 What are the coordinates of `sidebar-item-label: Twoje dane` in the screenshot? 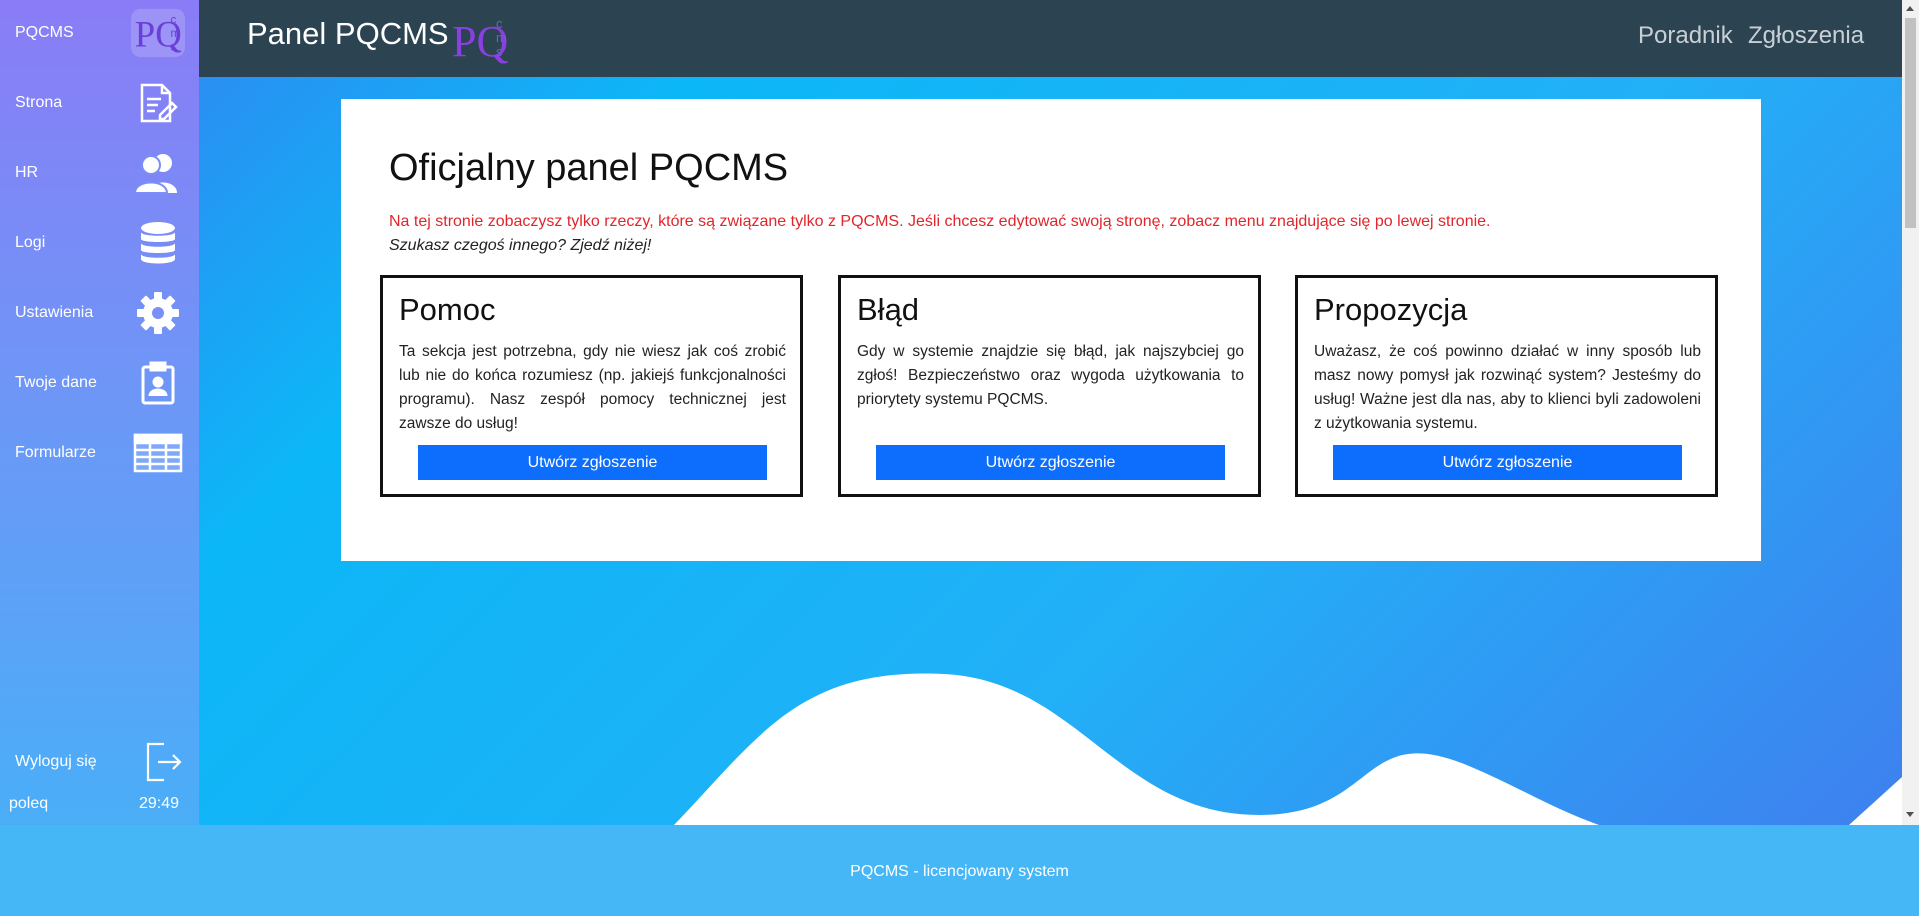 It's located at (56, 382).